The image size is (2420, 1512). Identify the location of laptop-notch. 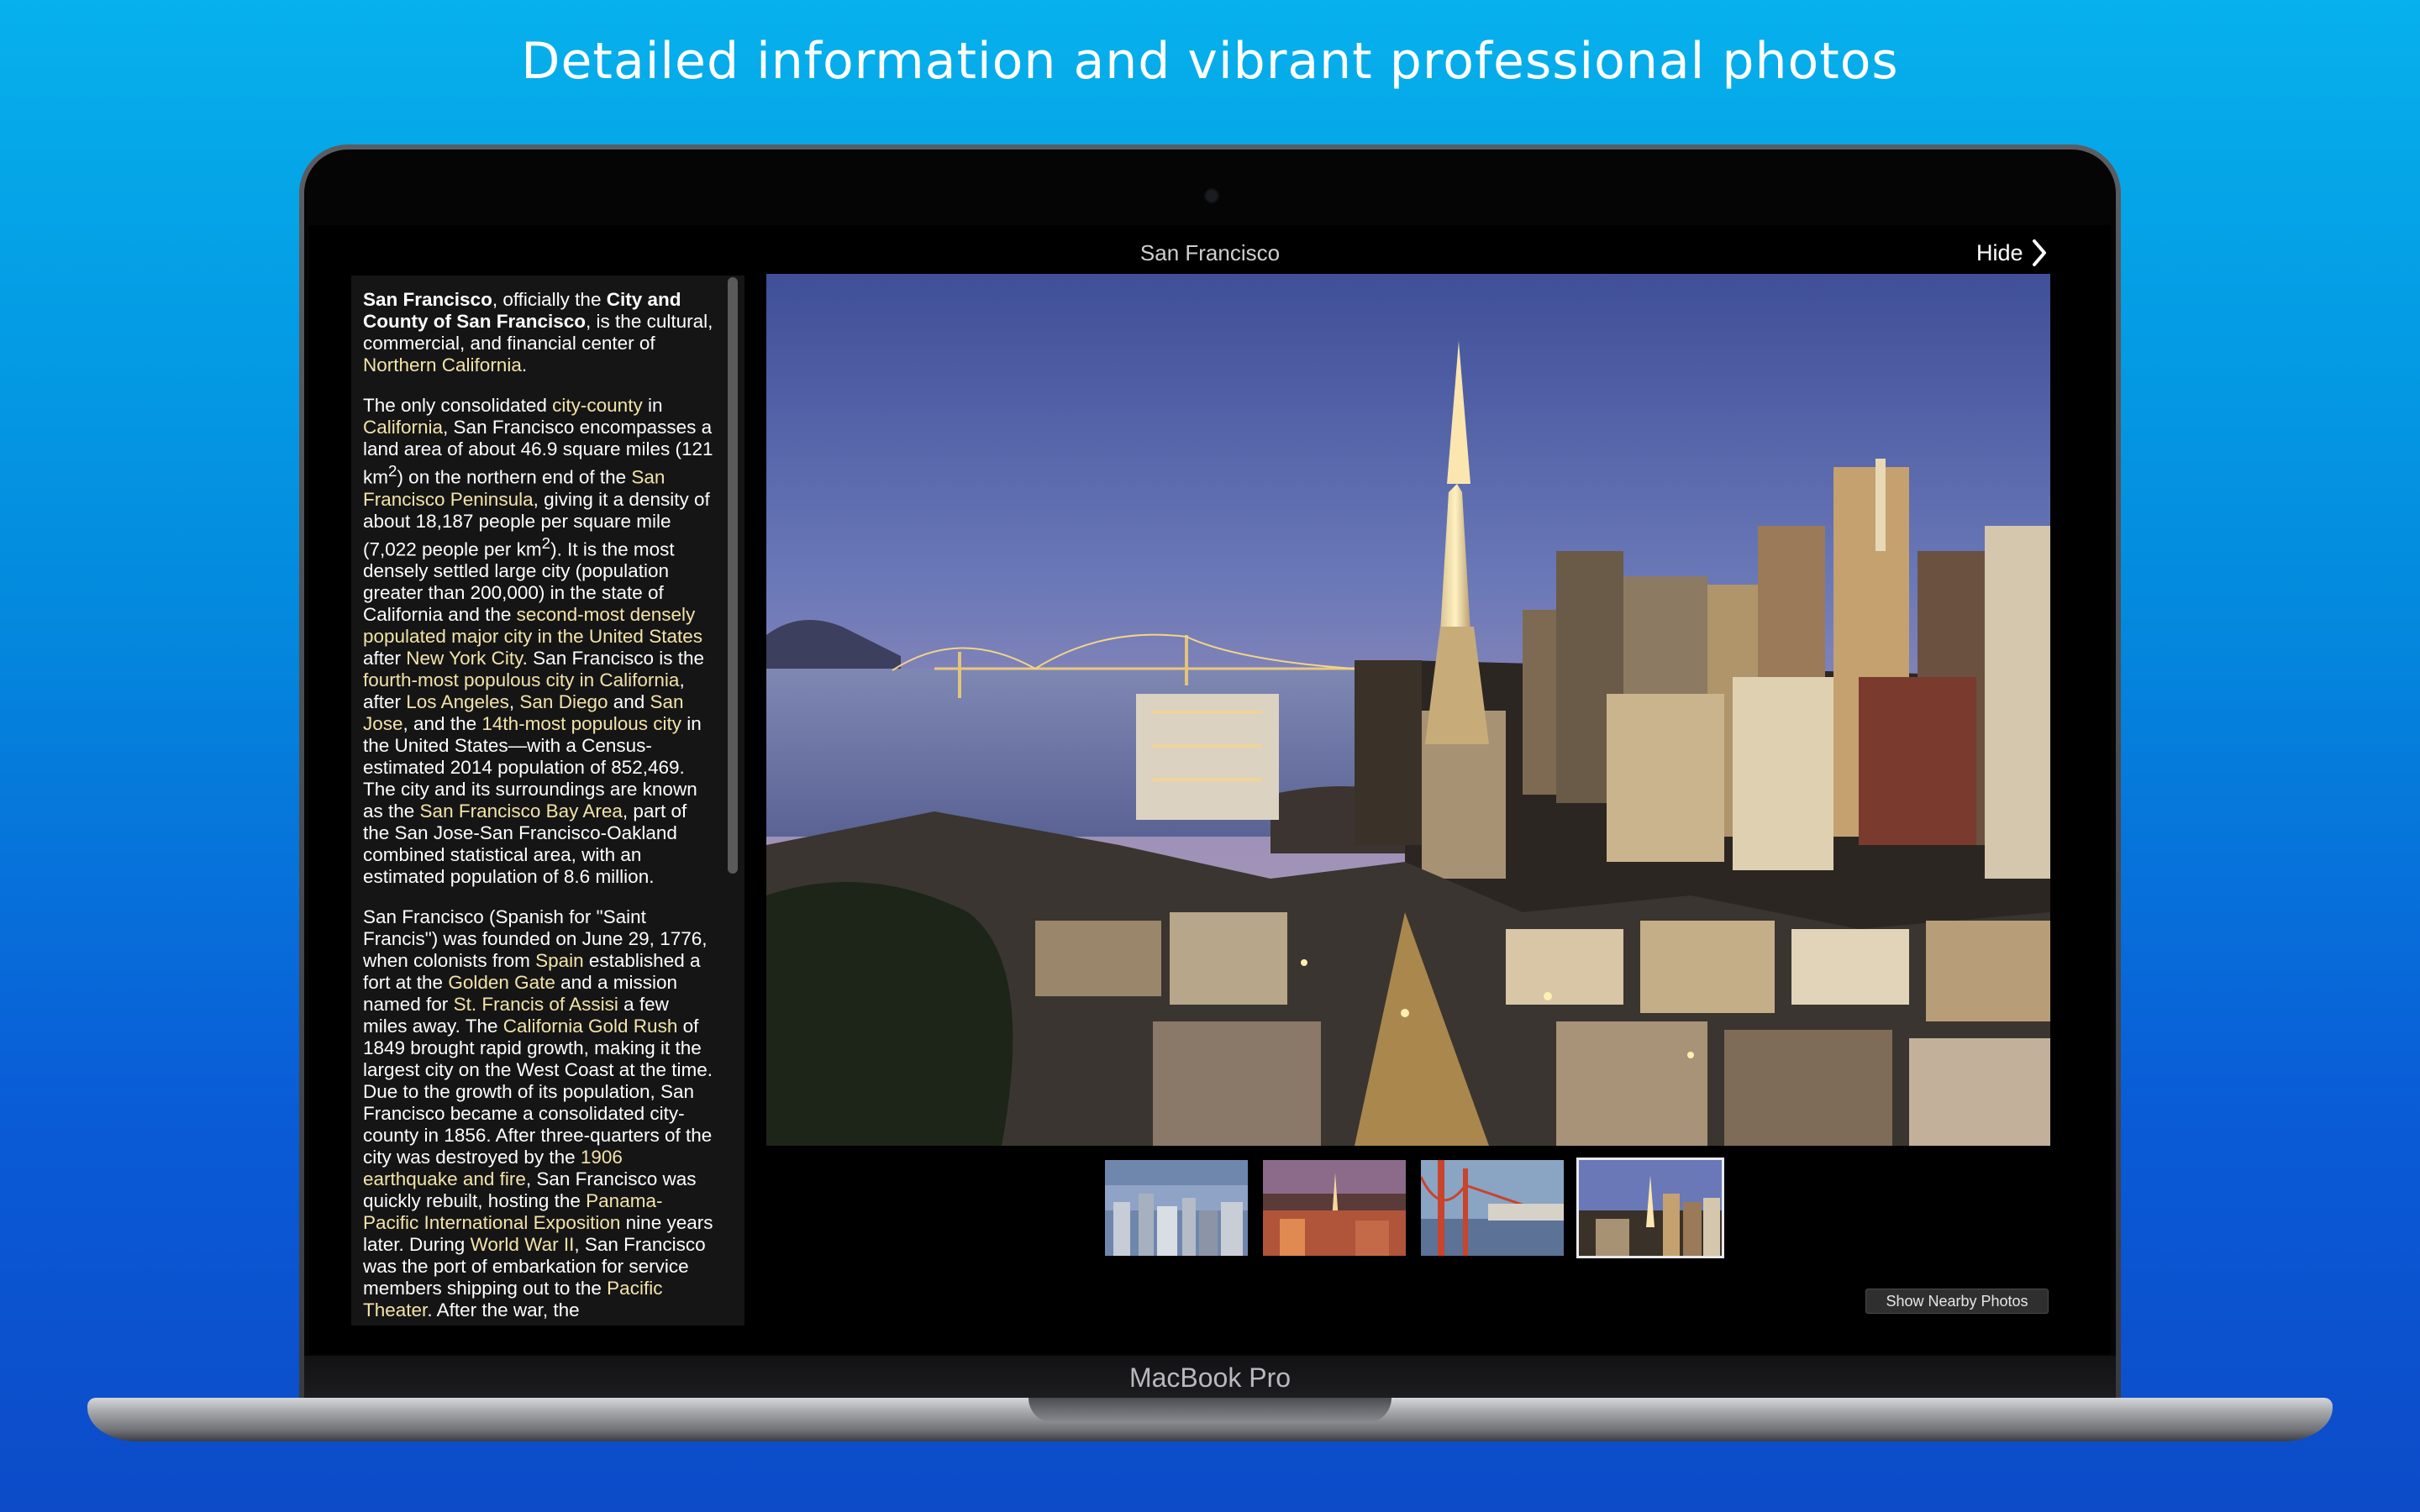
(1210, 1410).